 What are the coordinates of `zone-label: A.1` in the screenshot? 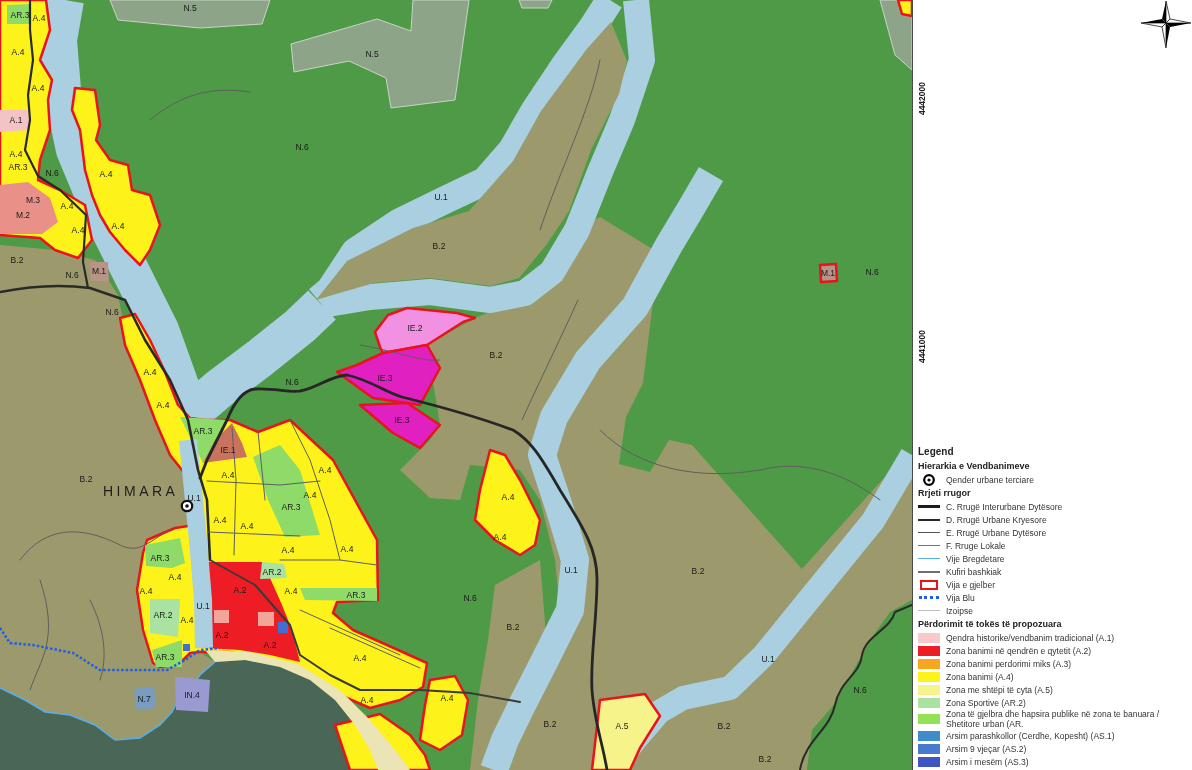 It's located at (16, 120).